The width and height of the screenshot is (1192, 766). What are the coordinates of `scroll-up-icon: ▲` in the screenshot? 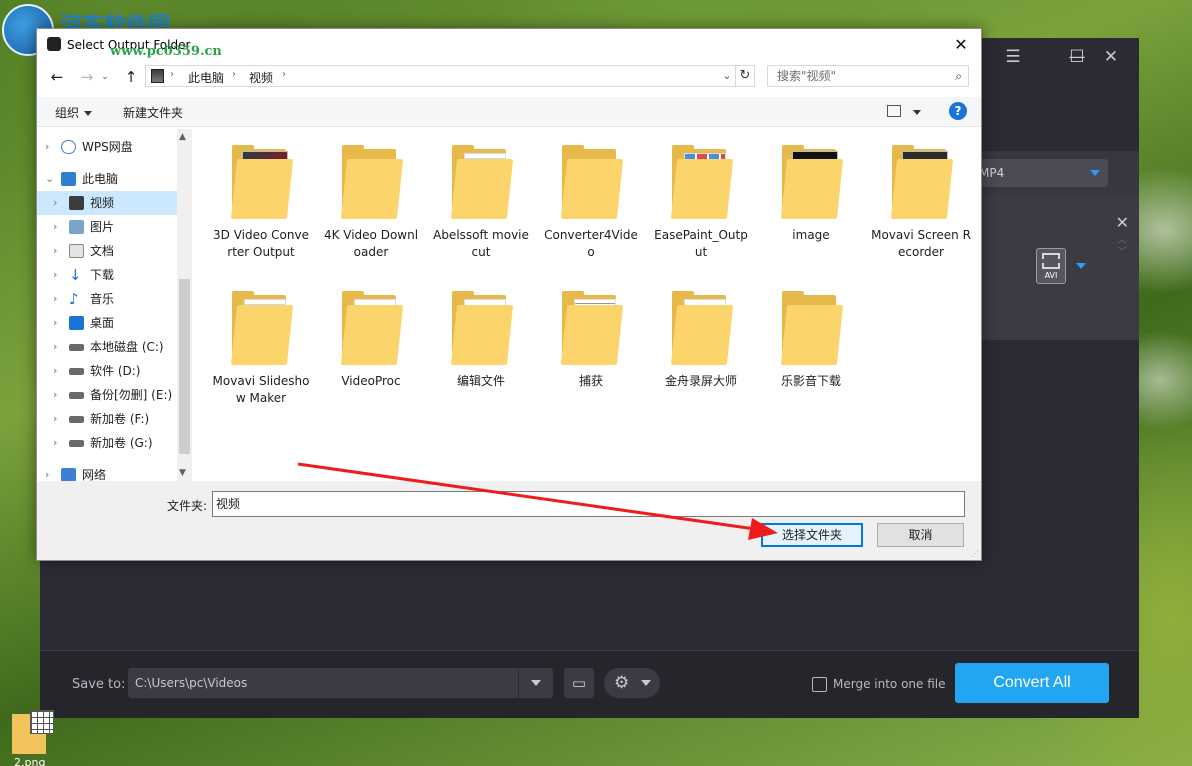 It's located at (182, 137).